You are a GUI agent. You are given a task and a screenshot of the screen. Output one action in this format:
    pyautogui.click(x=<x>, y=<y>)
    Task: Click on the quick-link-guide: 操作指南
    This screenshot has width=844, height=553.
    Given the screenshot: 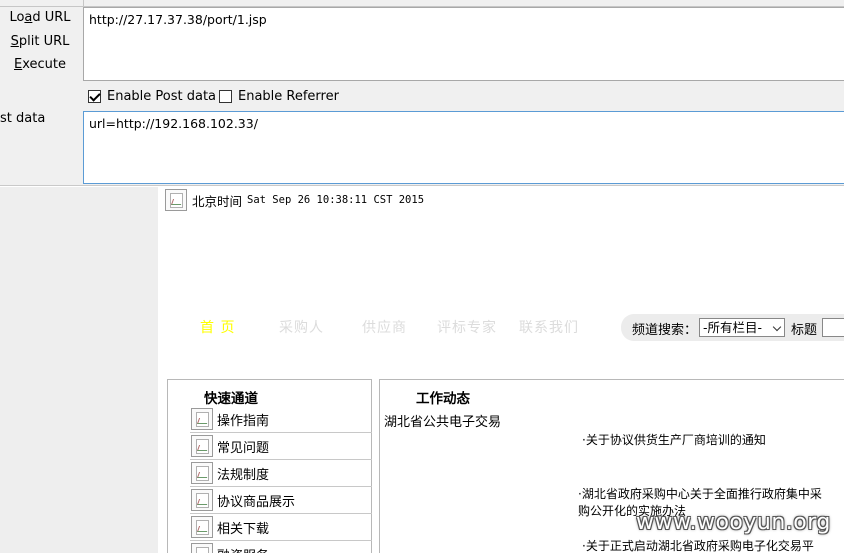 What is the action you would take?
    pyautogui.click(x=281, y=419)
    